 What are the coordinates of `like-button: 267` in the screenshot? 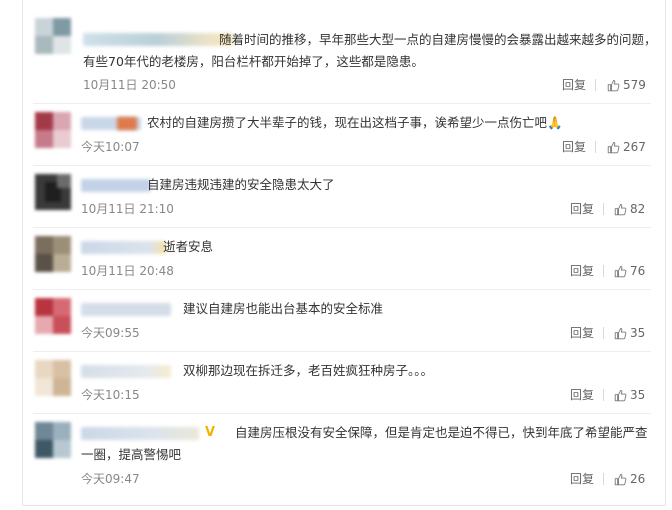 It's located at (626, 147).